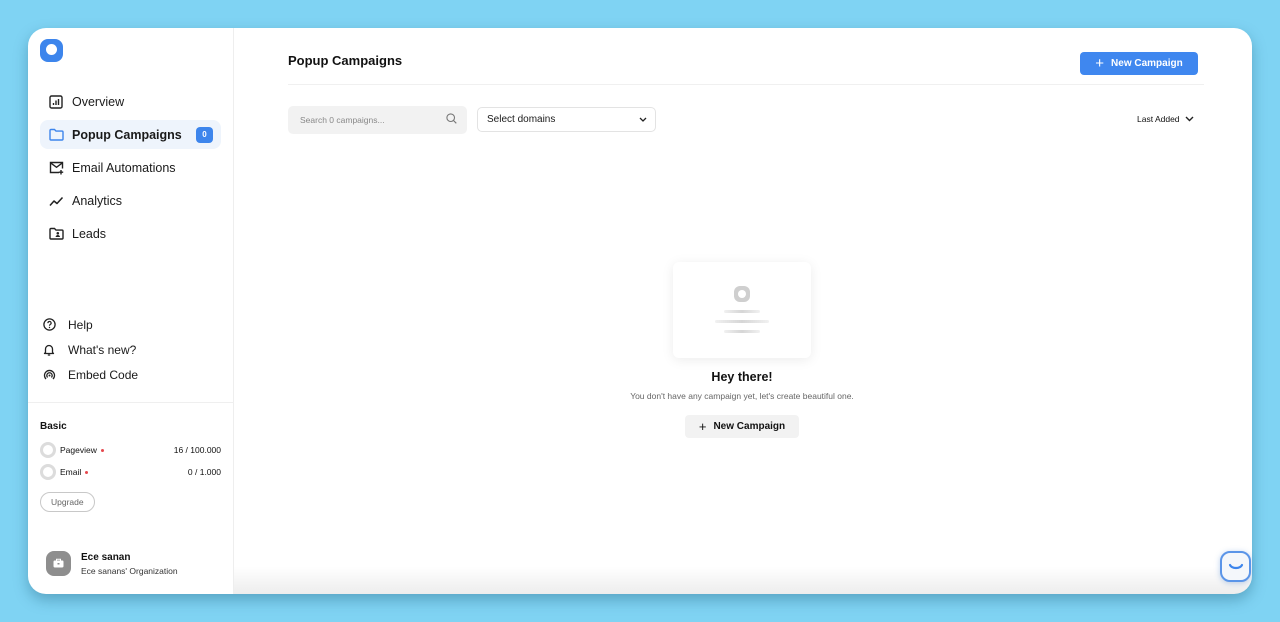 Image resolution: width=1280 pixels, height=622 pixels. What do you see at coordinates (51, 50) in the screenshot?
I see `brand-logo` at bounding box center [51, 50].